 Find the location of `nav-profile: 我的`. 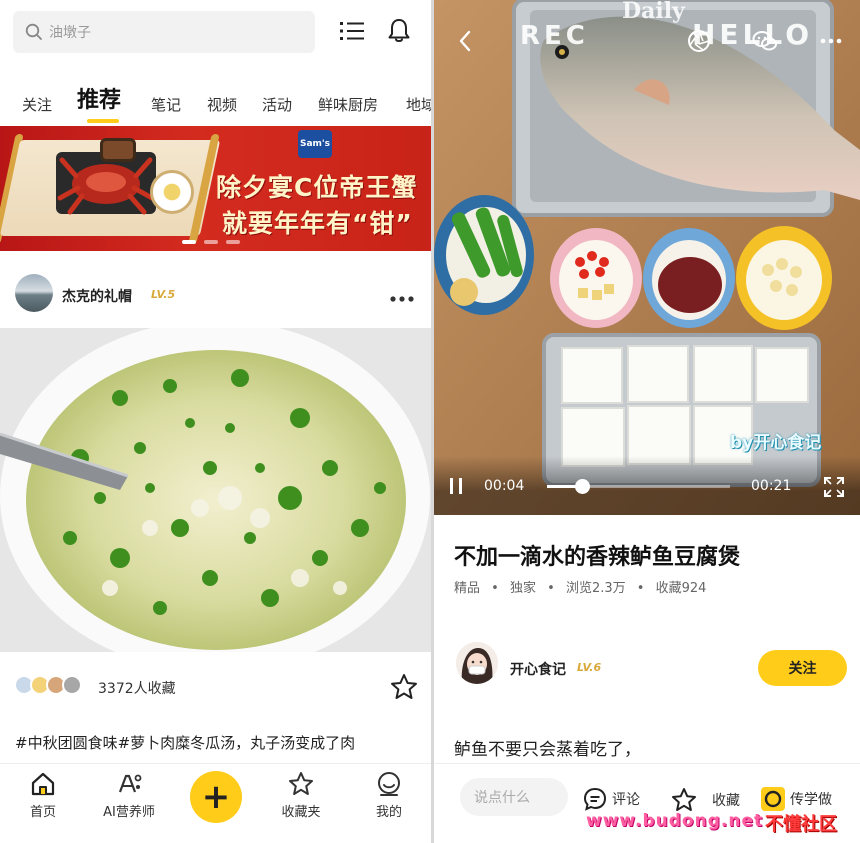

nav-profile: 我的 is located at coordinates (389, 795).